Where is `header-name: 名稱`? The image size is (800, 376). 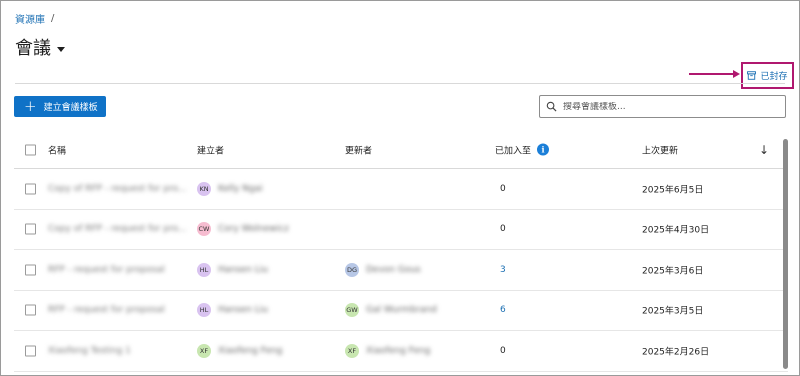 header-name: 名稱 is located at coordinates (57, 149).